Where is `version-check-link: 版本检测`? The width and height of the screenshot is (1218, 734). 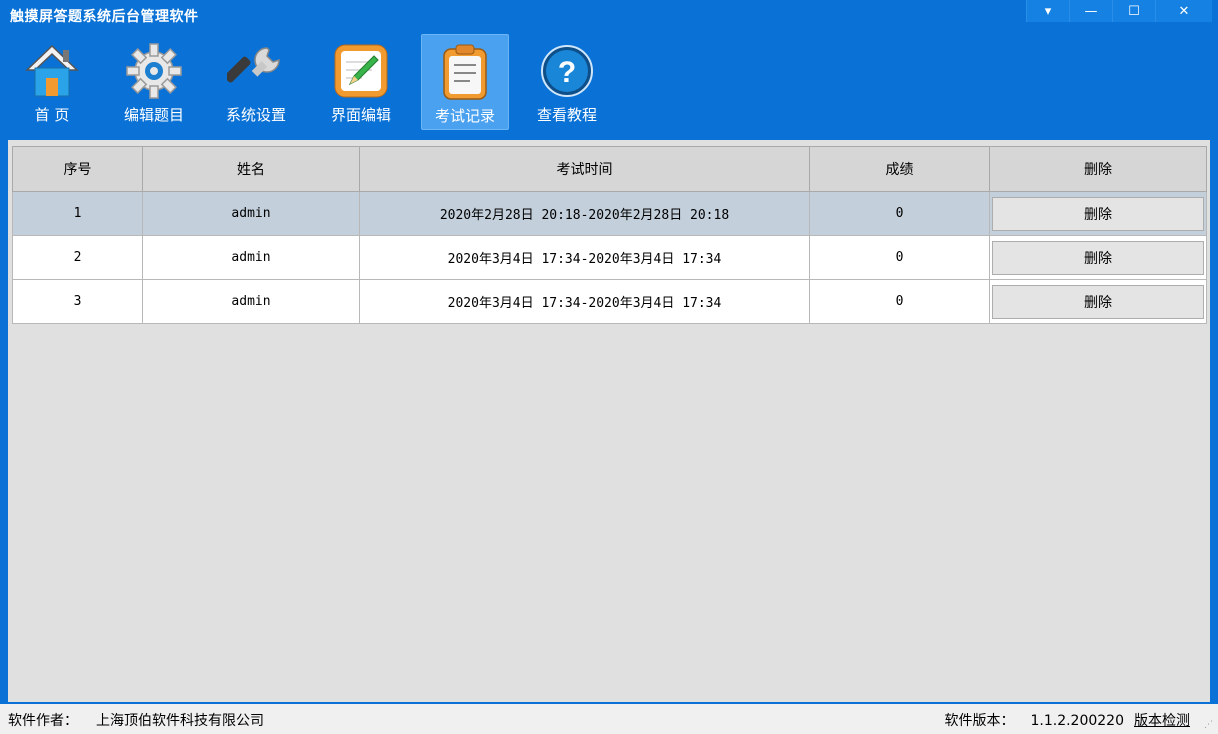
version-check-link: 版本检测 is located at coordinates (1162, 721).